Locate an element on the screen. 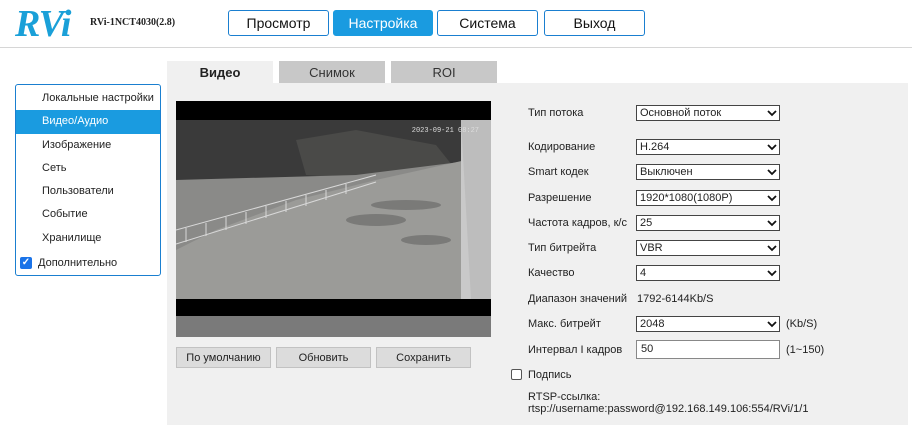 The image size is (912, 439). default-button: По умолчанию is located at coordinates (223, 357).